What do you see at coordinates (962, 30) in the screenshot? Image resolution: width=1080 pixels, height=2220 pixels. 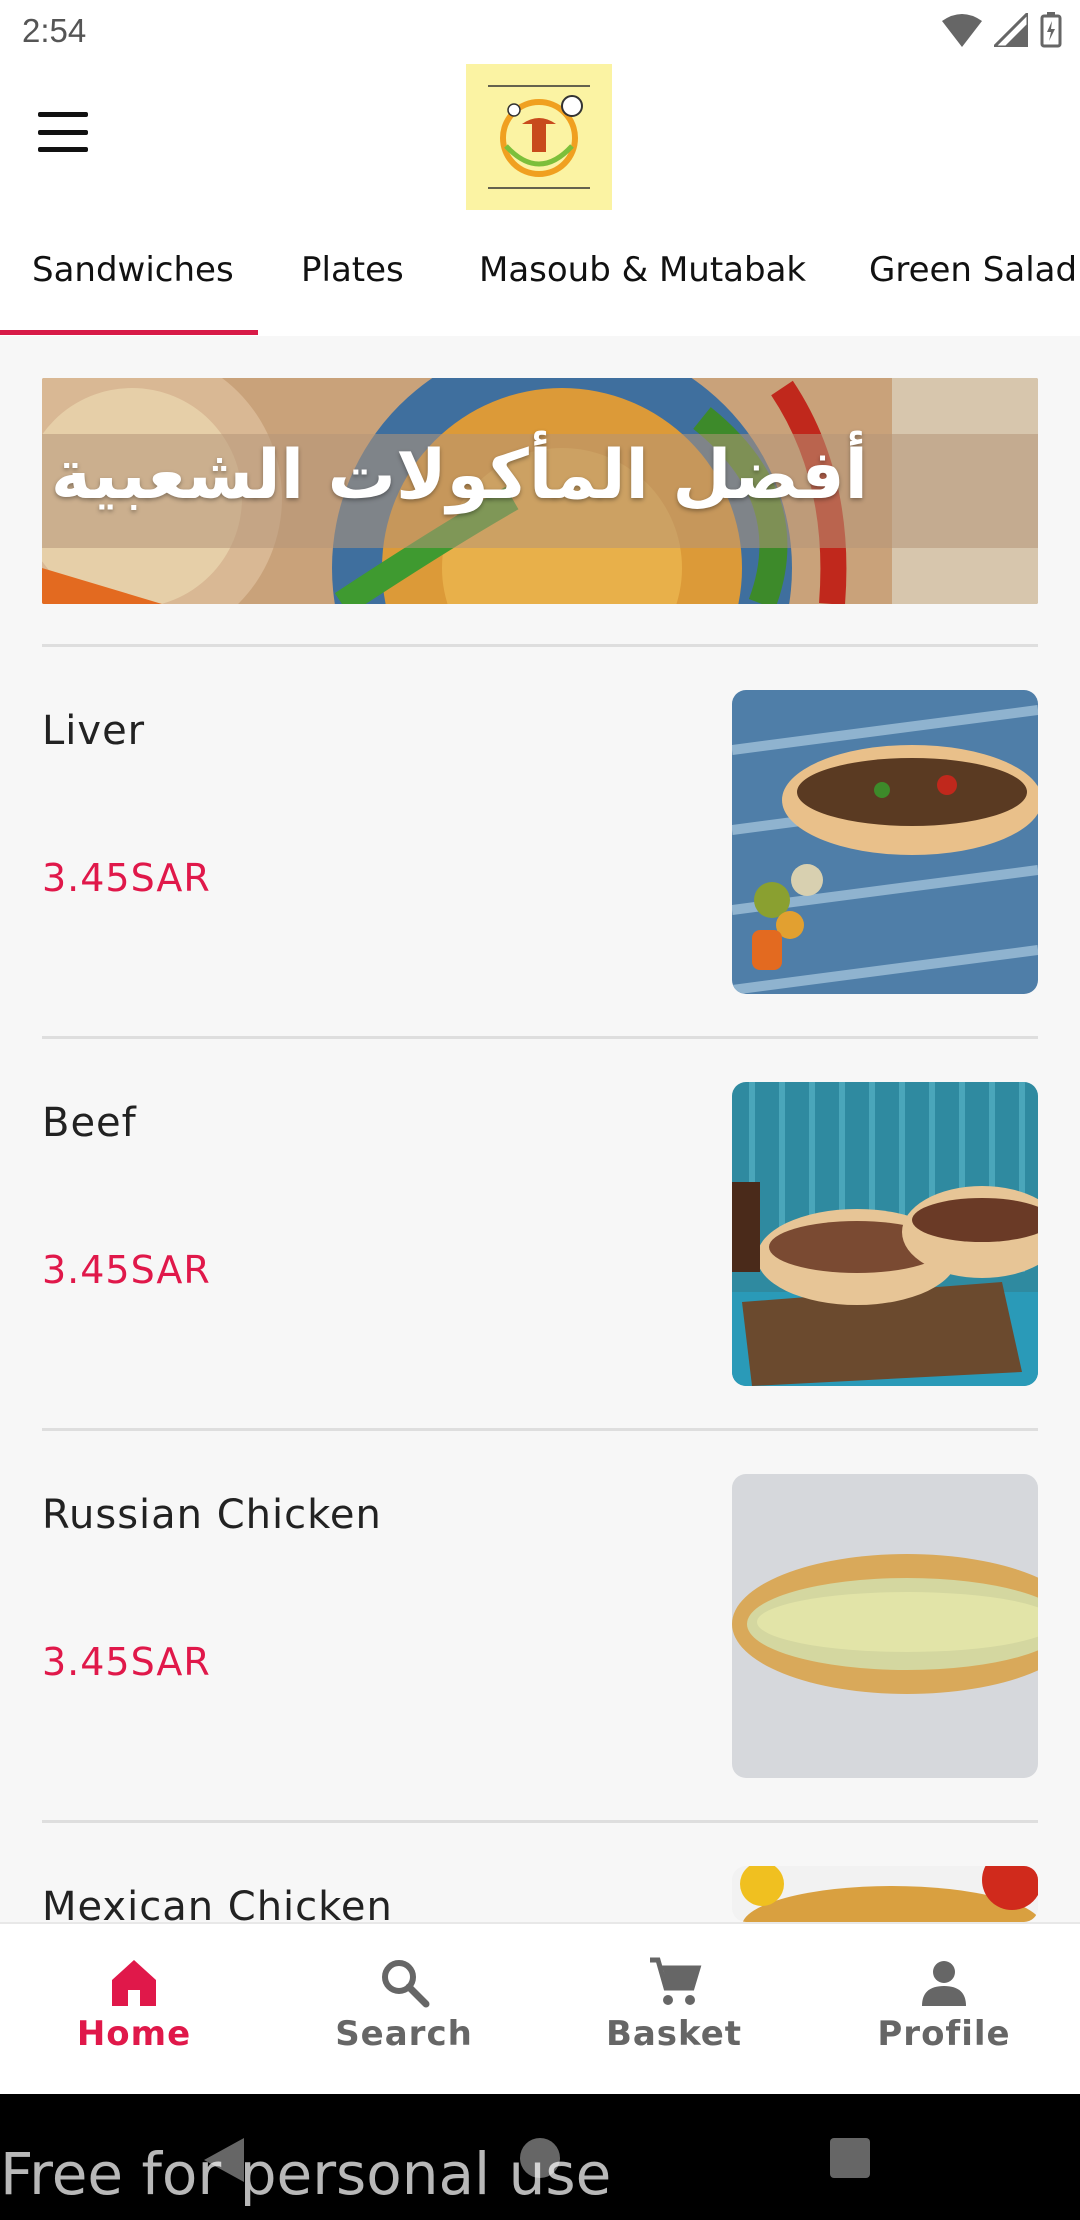 I see `wifi-icon` at bounding box center [962, 30].